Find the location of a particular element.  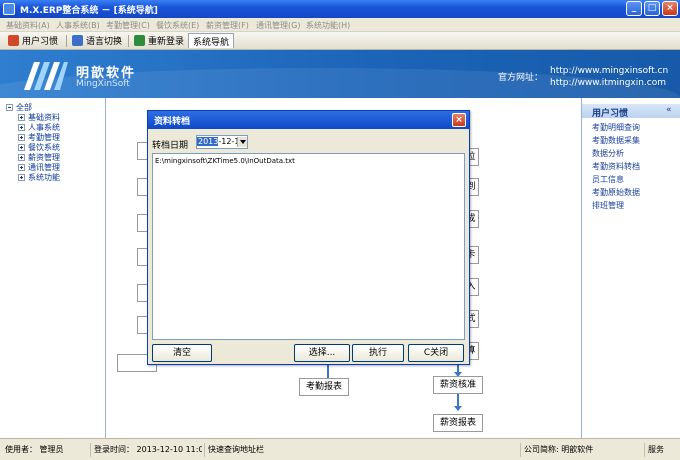

user-habits-panel-header: 用户习惯 « is located at coordinates (631, 111).